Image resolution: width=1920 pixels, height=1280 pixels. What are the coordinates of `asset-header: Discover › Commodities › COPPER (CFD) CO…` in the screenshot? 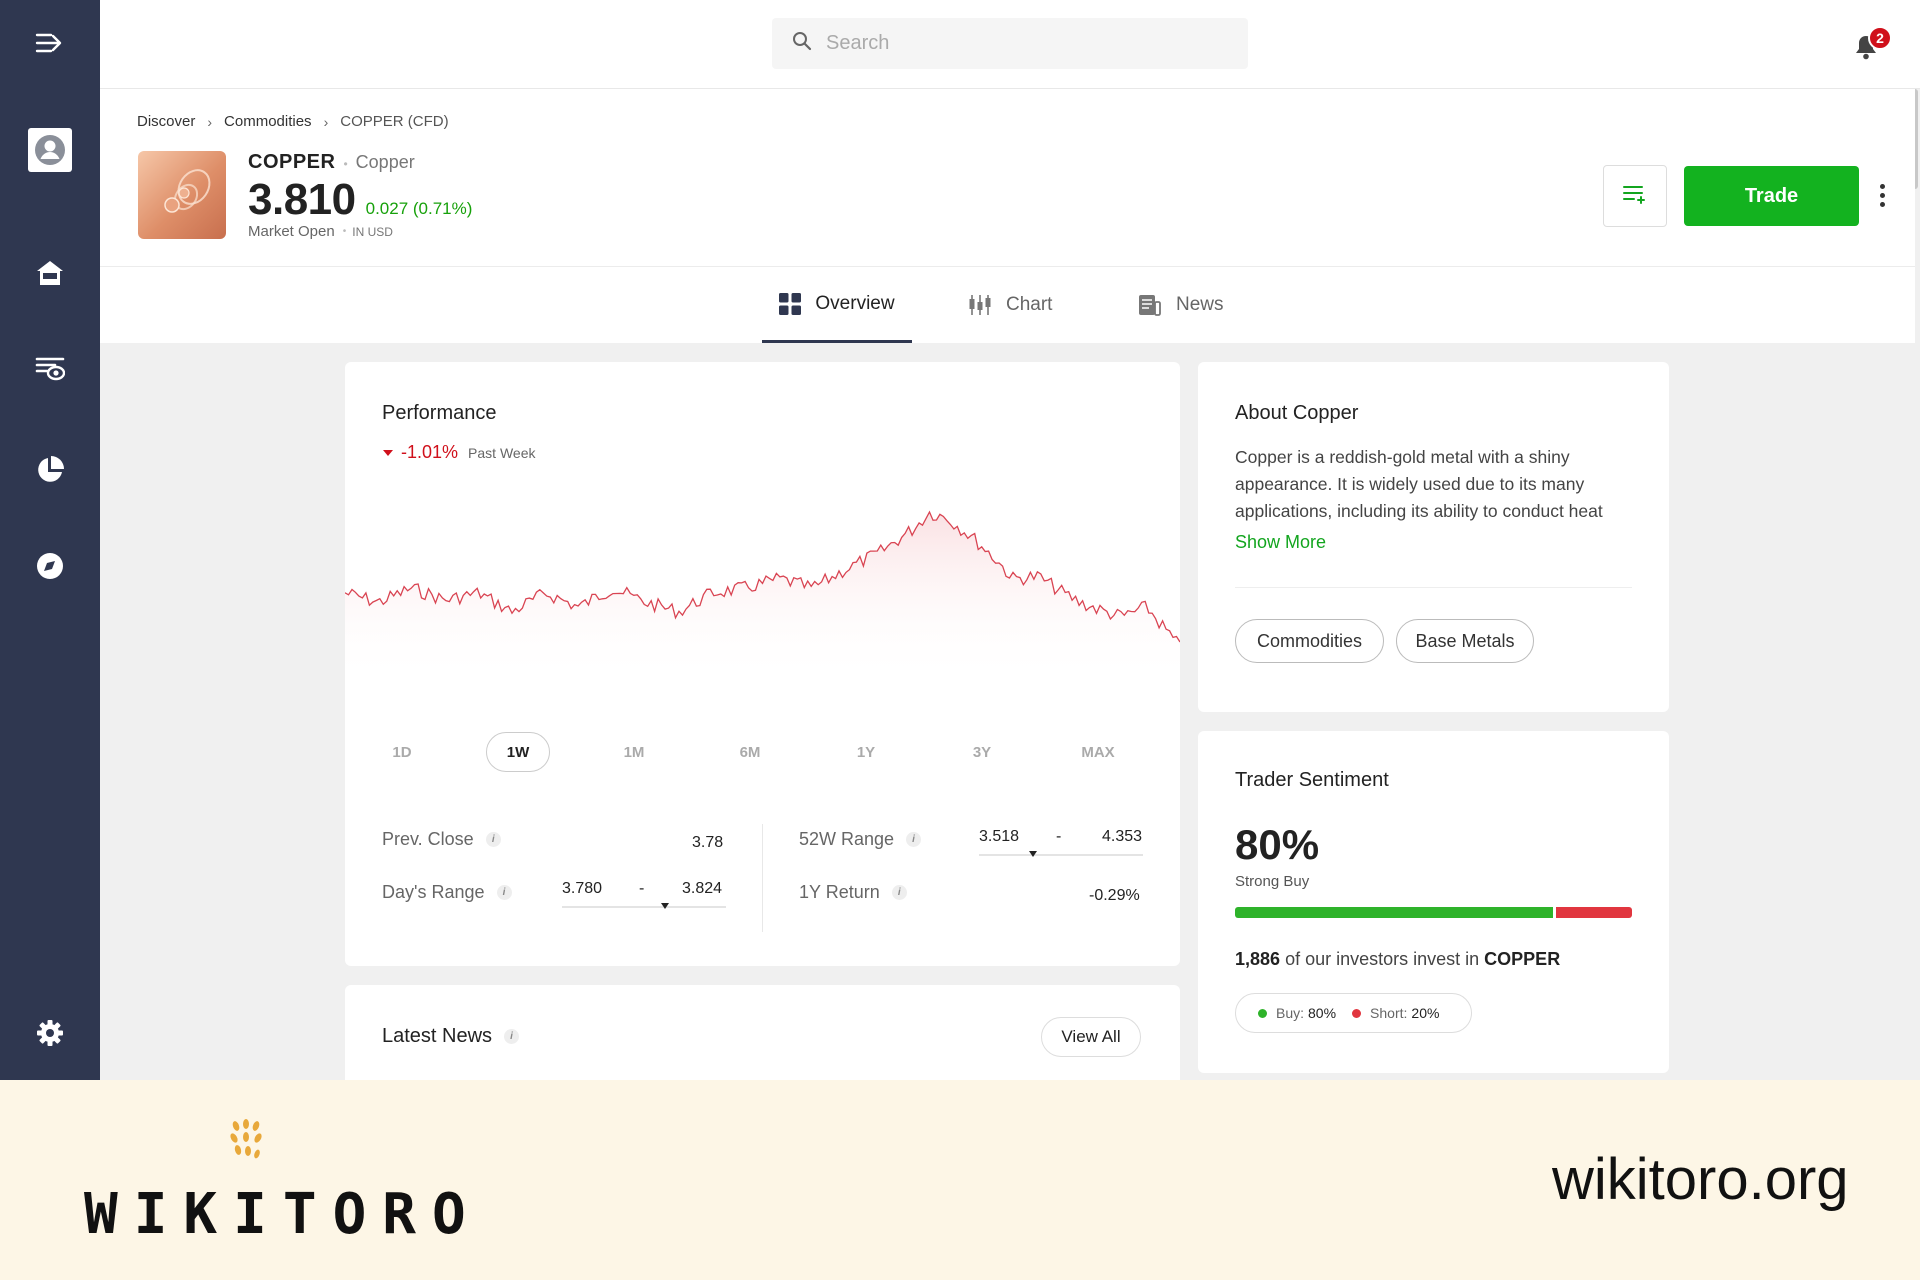 It's located at (1007, 178).